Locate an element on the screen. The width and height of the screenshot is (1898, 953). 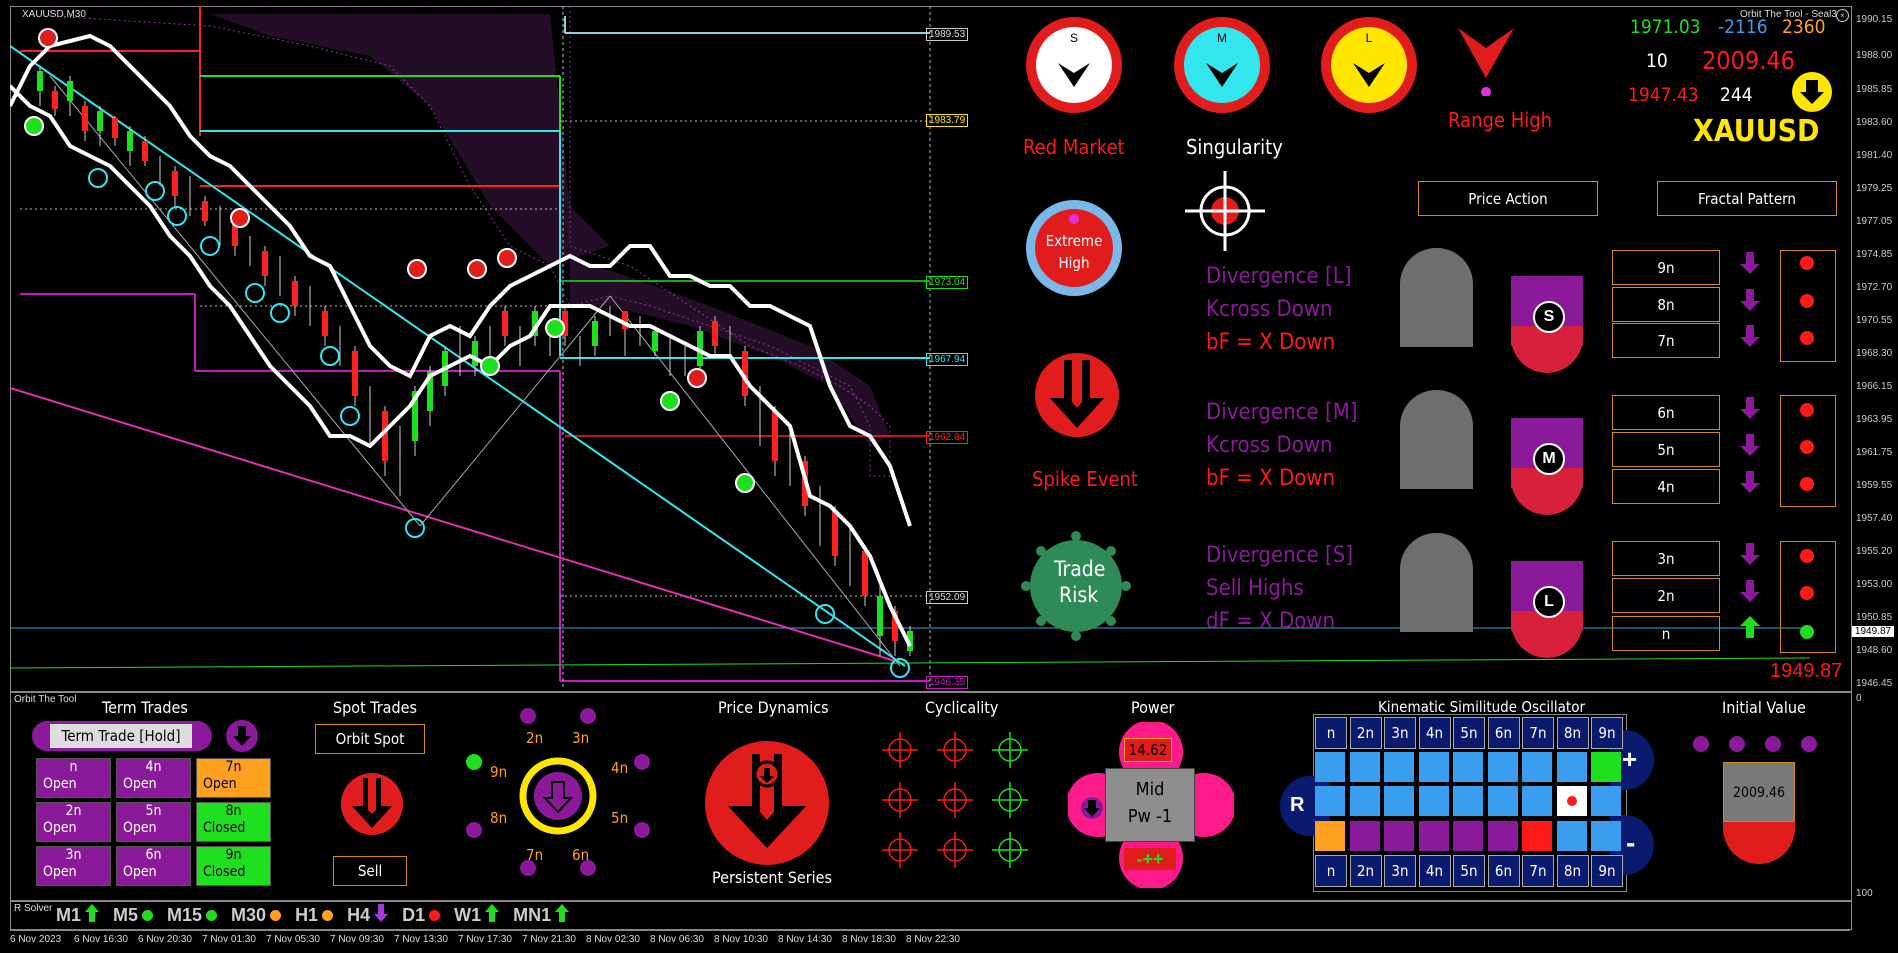
solver-timeframe: W1 is located at coordinates (477, 915).